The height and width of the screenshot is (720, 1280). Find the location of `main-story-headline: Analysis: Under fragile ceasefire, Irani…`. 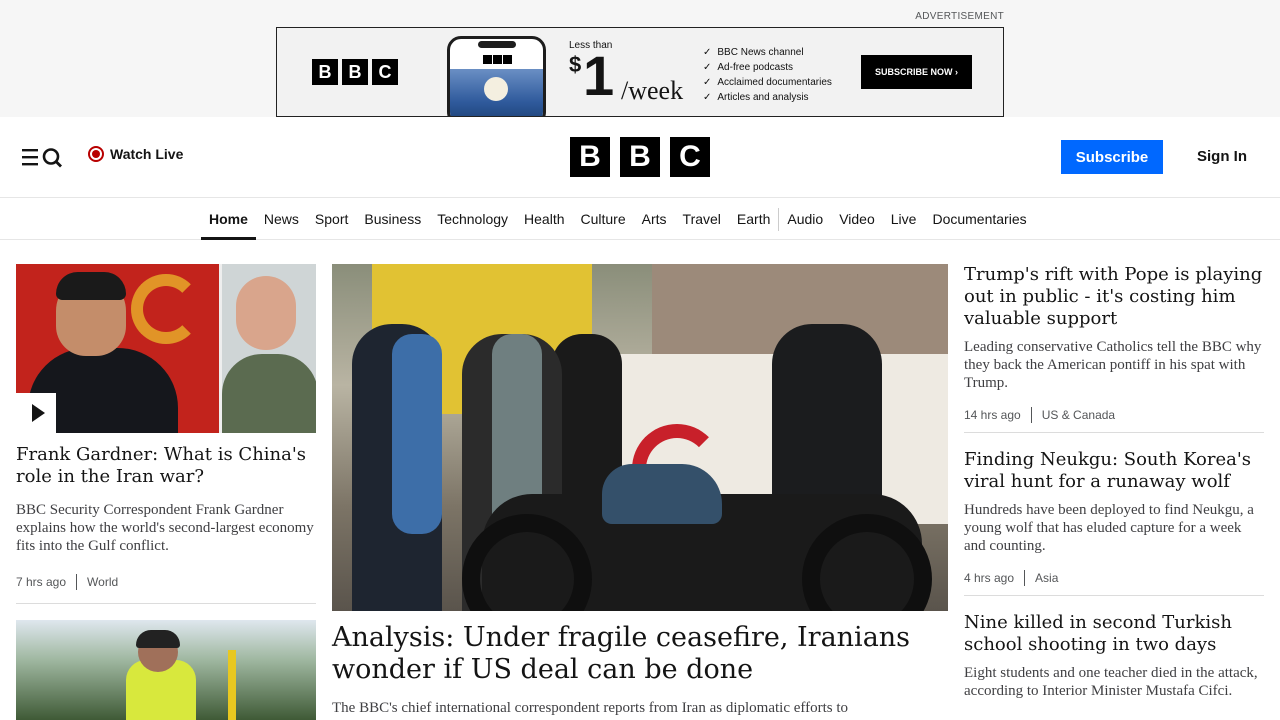

main-story-headline: Analysis: Under fragile ceasefire, Irani… is located at coordinates (640, 654).